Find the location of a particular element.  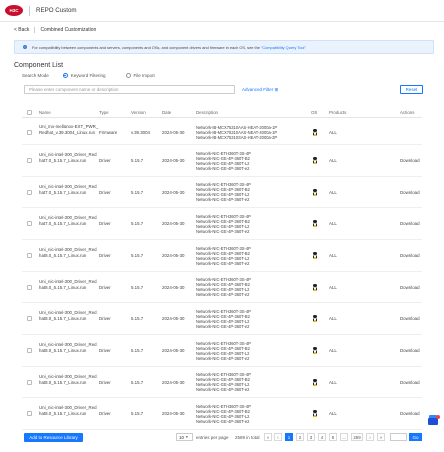

col-products: Products is located at coordinates (338, 112).